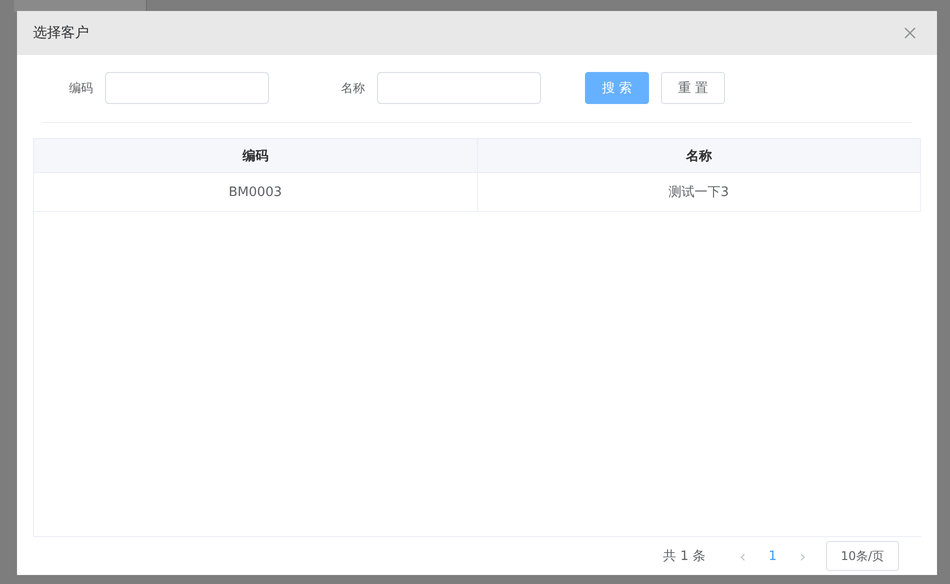 The image size is (950, 584). I want to click on table-cell: 测试一下3, so click(699, 192).